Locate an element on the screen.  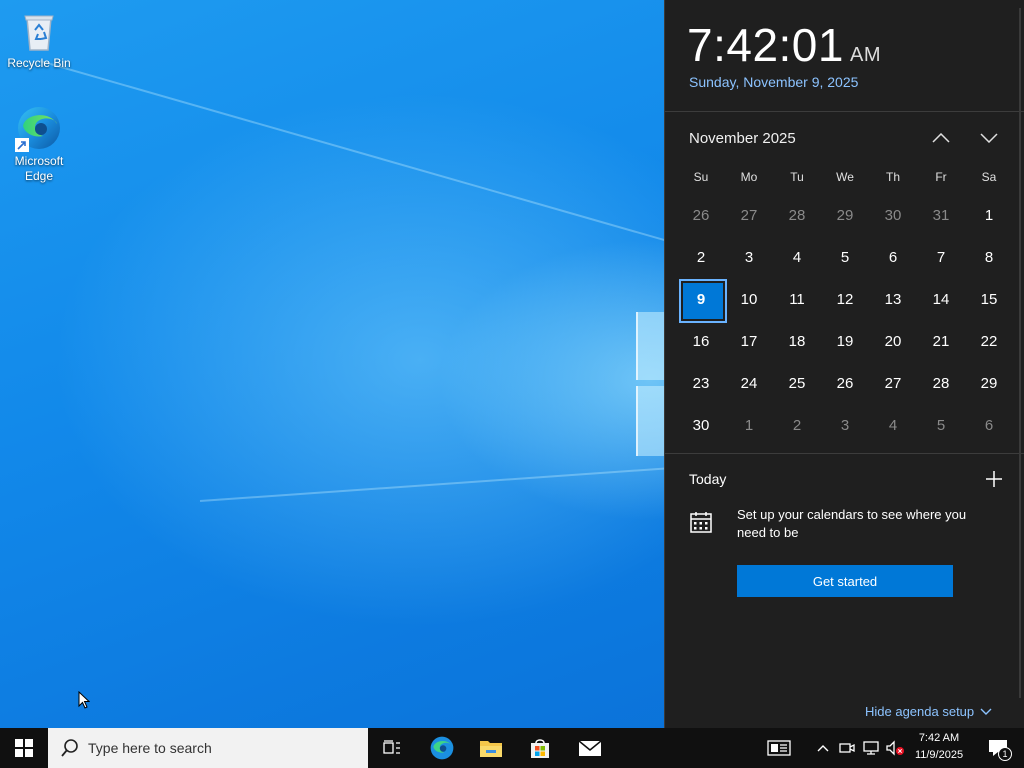
calendar-day: 31 is located at coordinates (941, 215).